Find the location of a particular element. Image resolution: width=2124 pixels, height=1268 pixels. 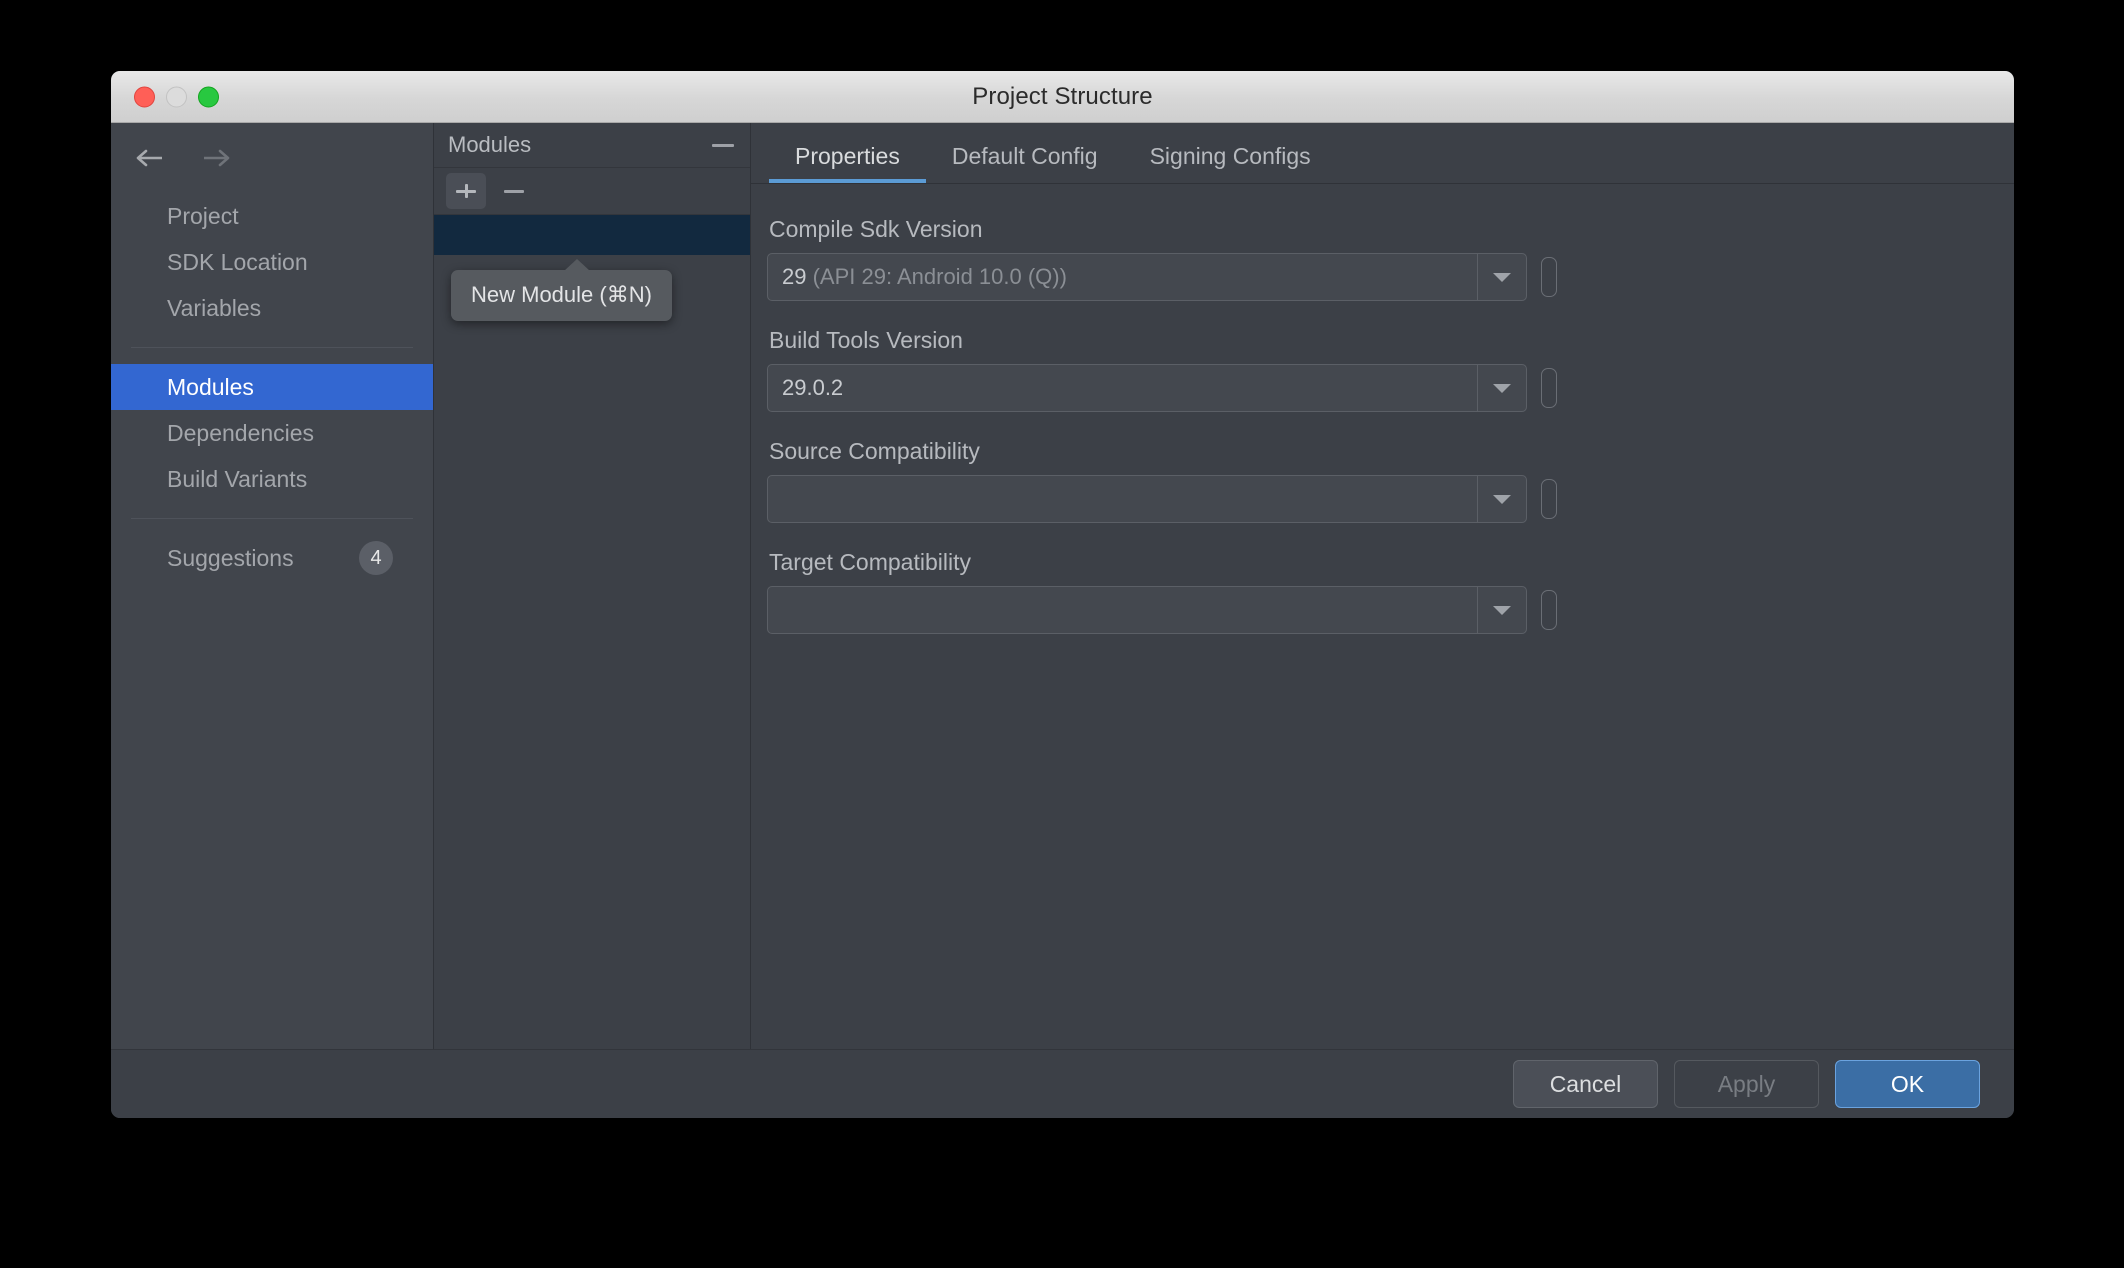

sidebar-item-label: Modules is located at coordinates (210, 386).